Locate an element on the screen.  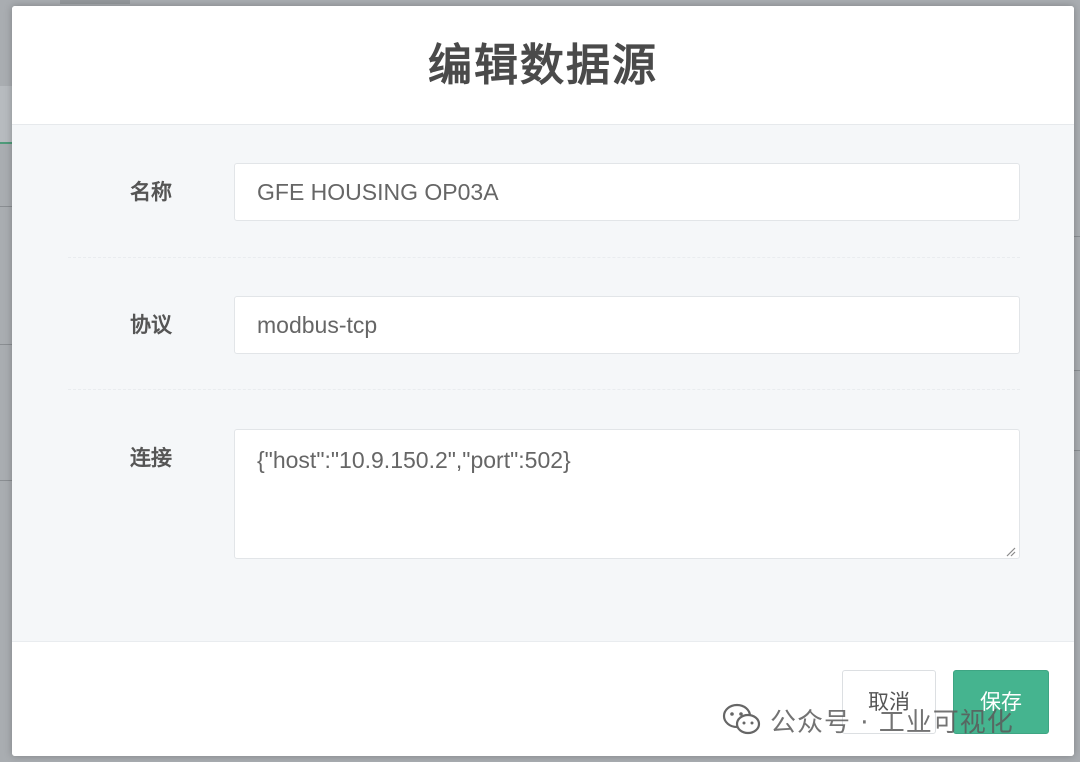
connection-textarea: {"host":"10.9.150.2","port":502} is located at coordinates (627, 494).